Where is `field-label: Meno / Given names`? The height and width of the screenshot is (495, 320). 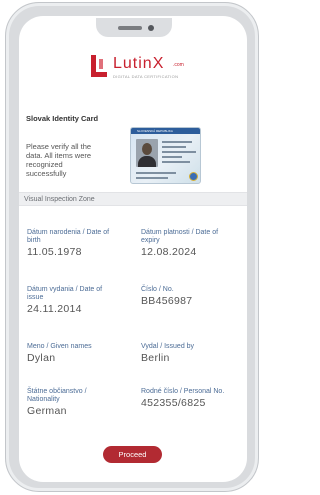 field-label: Meno / Given names is located at coordinates (59, 346).